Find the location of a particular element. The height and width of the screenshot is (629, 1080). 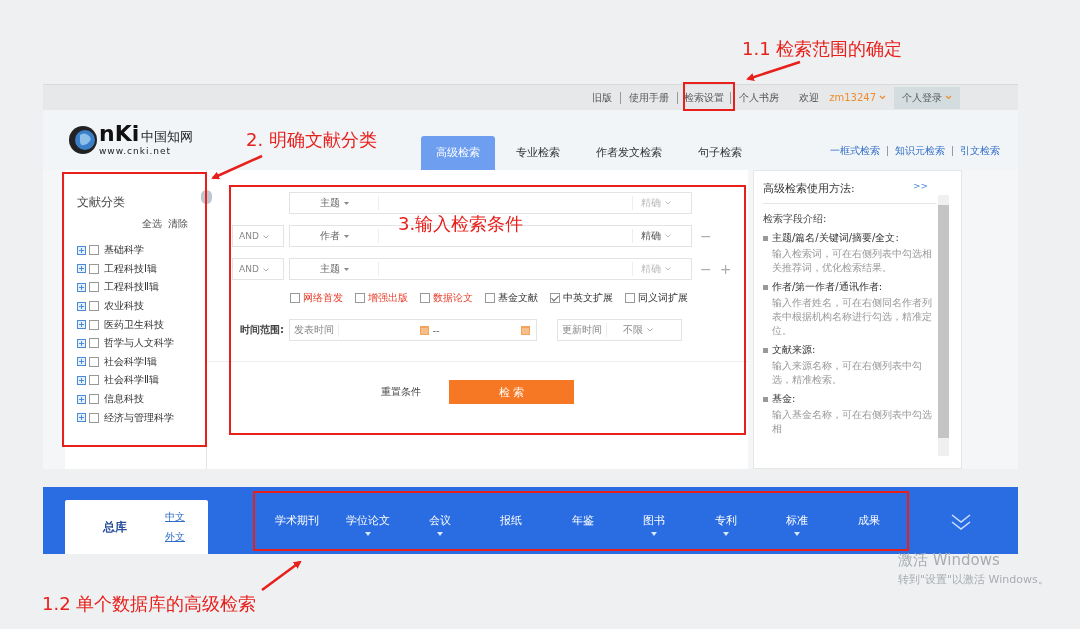

language-link: 中文 is located at coordinates (175, 517).